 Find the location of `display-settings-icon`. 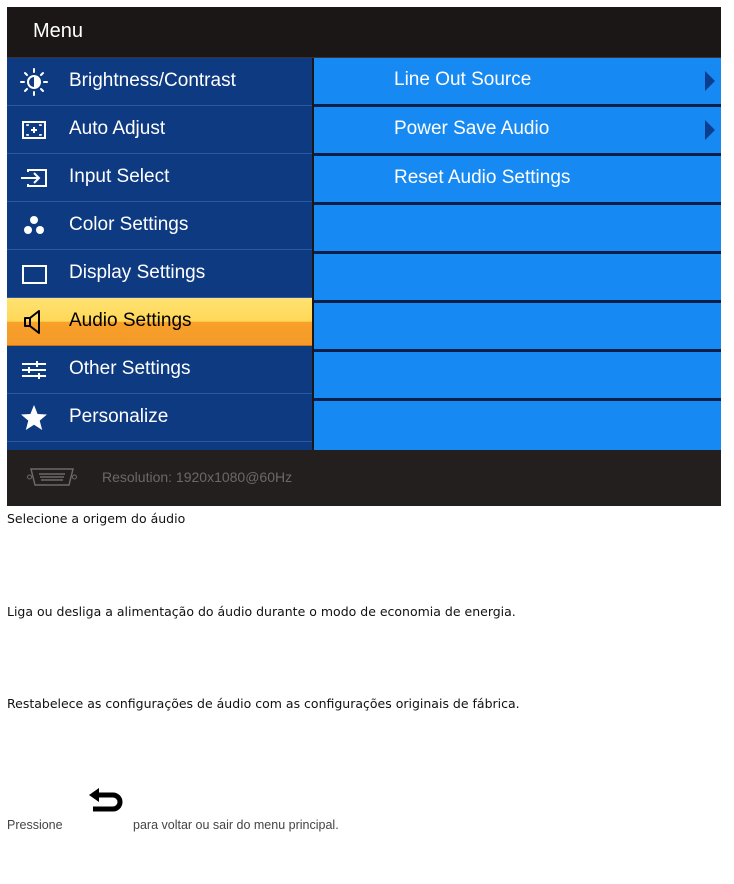

display-settings-icon is located at coordinates (34, 274).